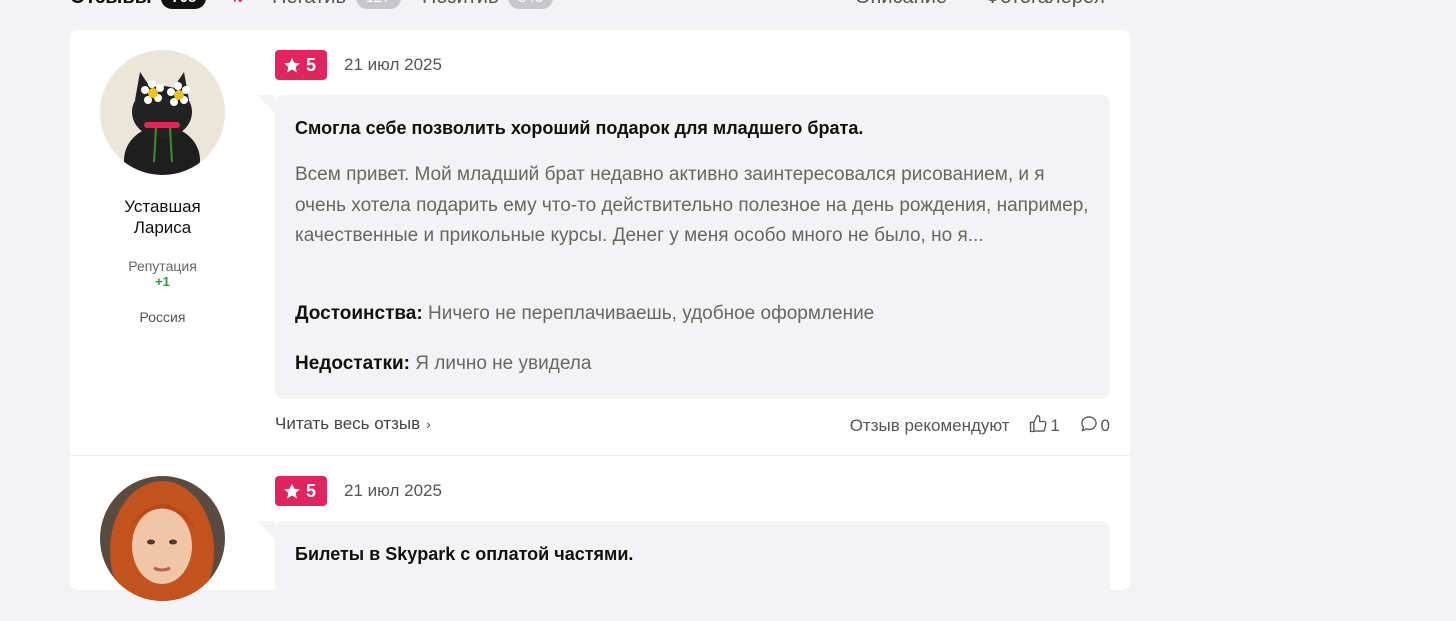 The width and height of the screenshot is (1456, 621). What do you see at coordinates (600, 455) in the screenshot?
I see `review-divider` at bounding box center [600, 455].